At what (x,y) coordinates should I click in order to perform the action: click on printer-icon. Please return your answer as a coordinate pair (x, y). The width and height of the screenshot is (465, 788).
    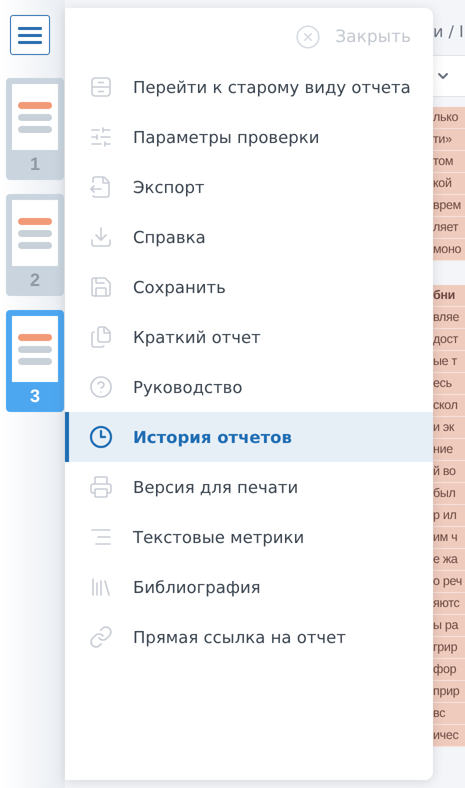
    Looking at the image, I should click on (101, 487).